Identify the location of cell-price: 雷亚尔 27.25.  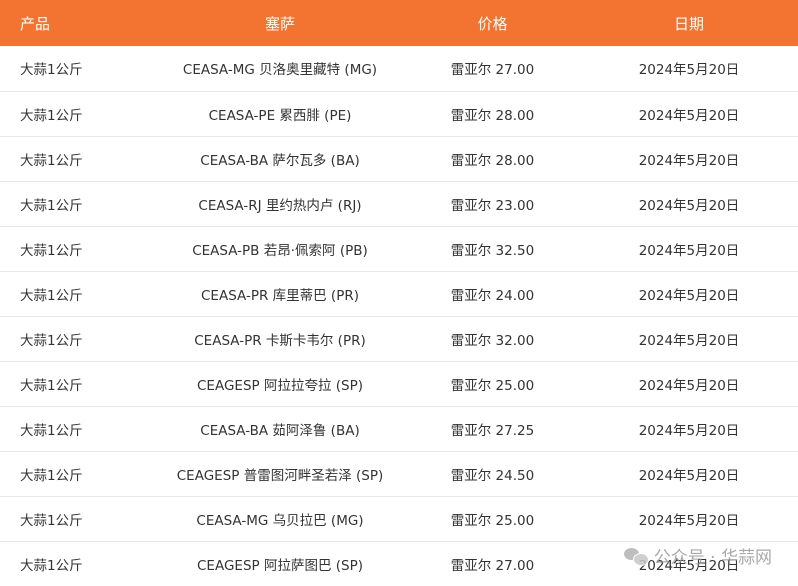
(492, 430).